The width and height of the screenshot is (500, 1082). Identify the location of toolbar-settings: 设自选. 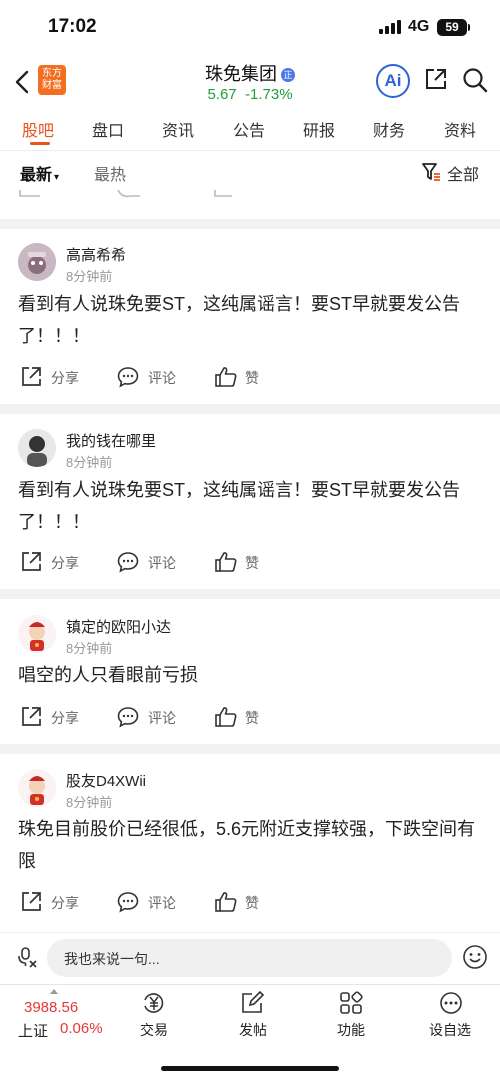
(450, 1030).